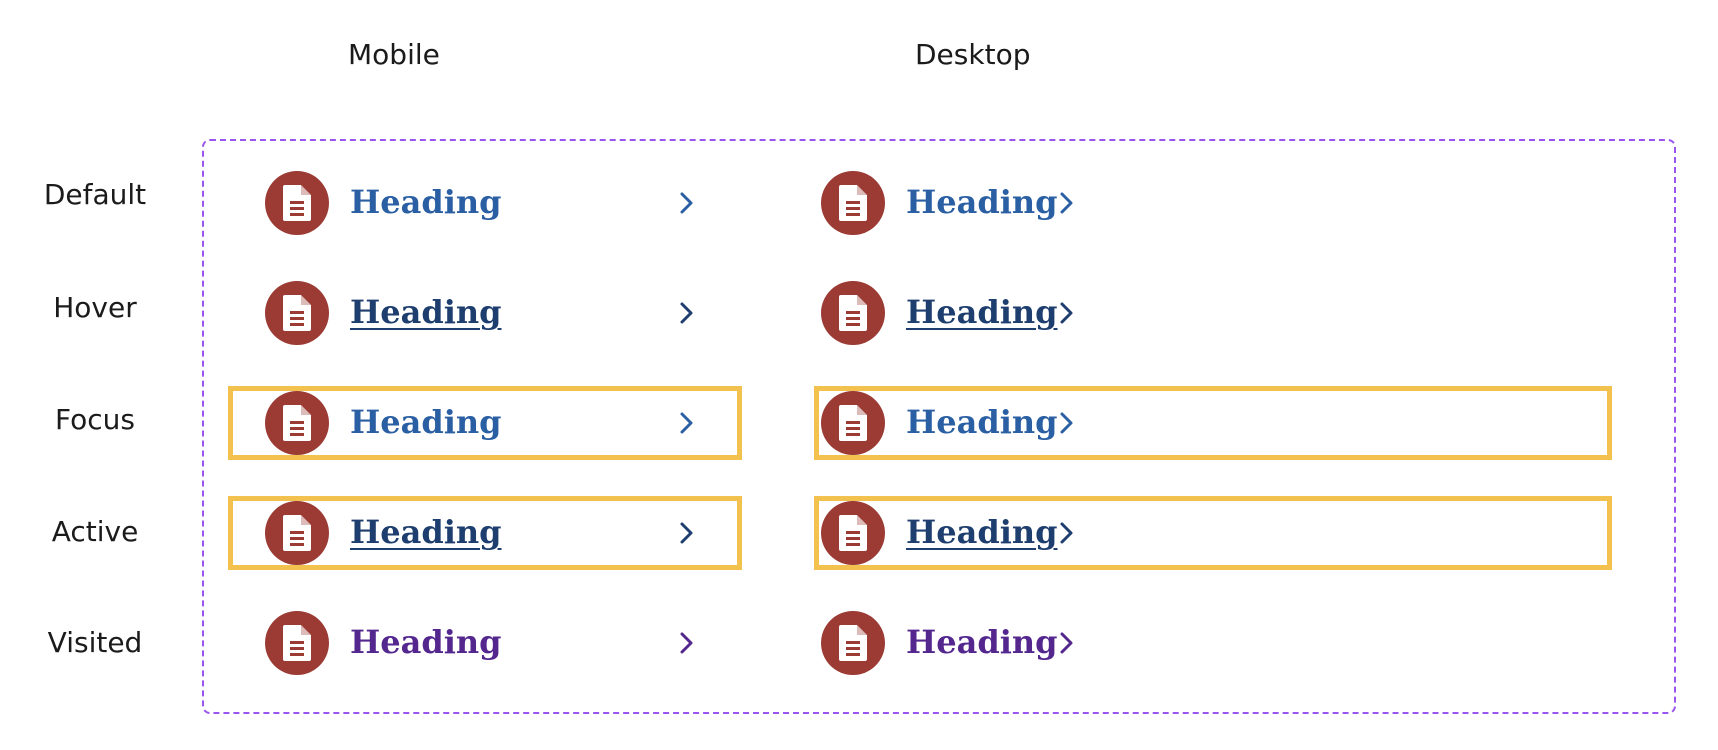  What do you see at coordinates (95, 194) in the screenshot?
I see `state-label-default: Default` at bounding box center [95, 194].